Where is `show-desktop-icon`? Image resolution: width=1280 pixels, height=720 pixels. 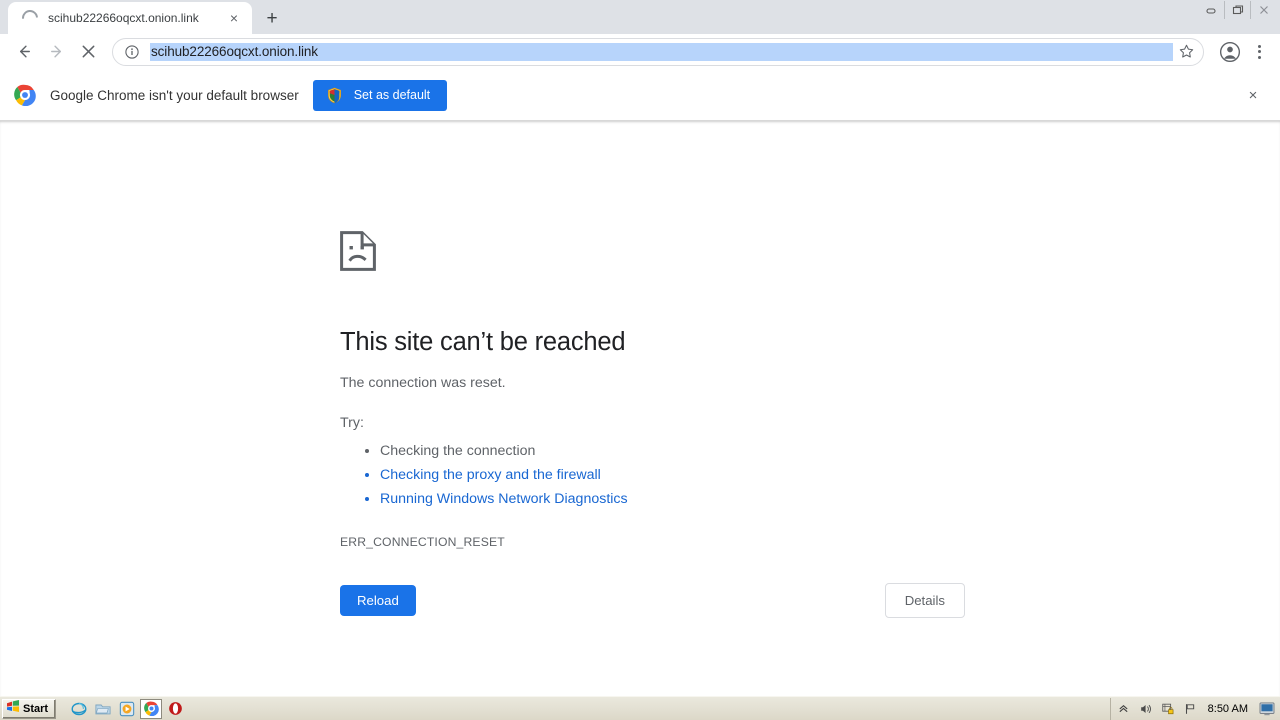
show-desktop-icon is located at coordinates (1267, 709).